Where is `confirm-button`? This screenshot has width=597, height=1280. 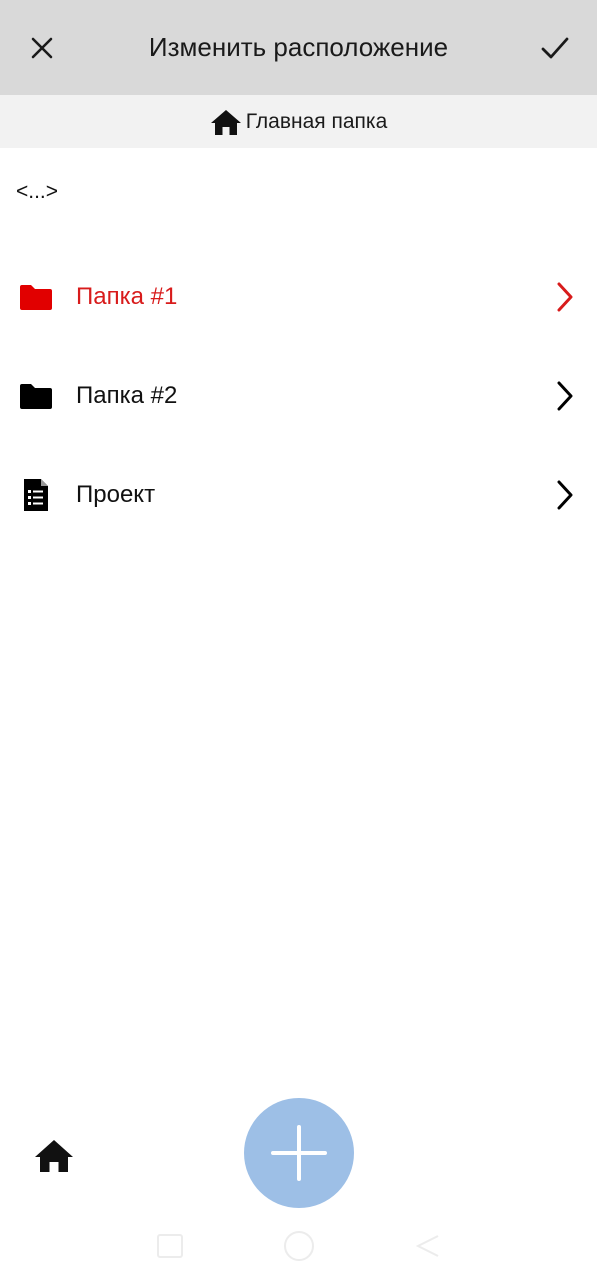 confirm-button is located at coordinates (555, 48).